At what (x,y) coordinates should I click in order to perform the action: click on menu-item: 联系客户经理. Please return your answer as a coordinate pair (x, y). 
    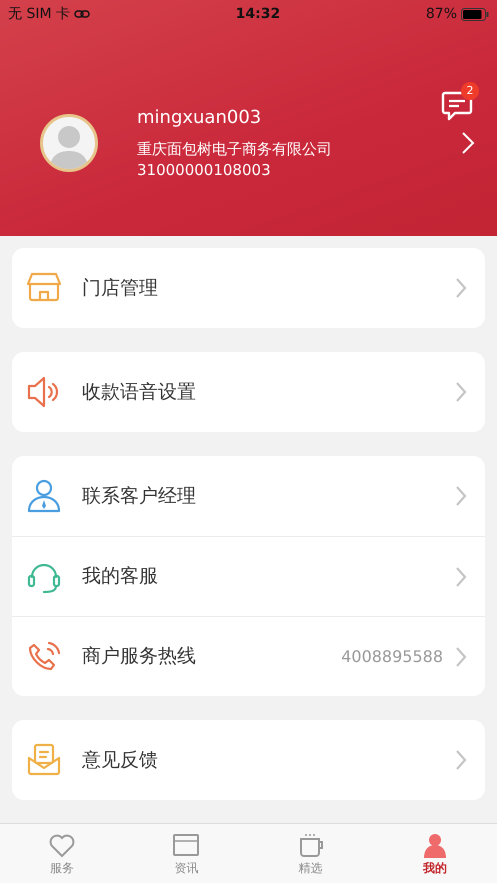
    Looking at the image, I should click on (248, 496).